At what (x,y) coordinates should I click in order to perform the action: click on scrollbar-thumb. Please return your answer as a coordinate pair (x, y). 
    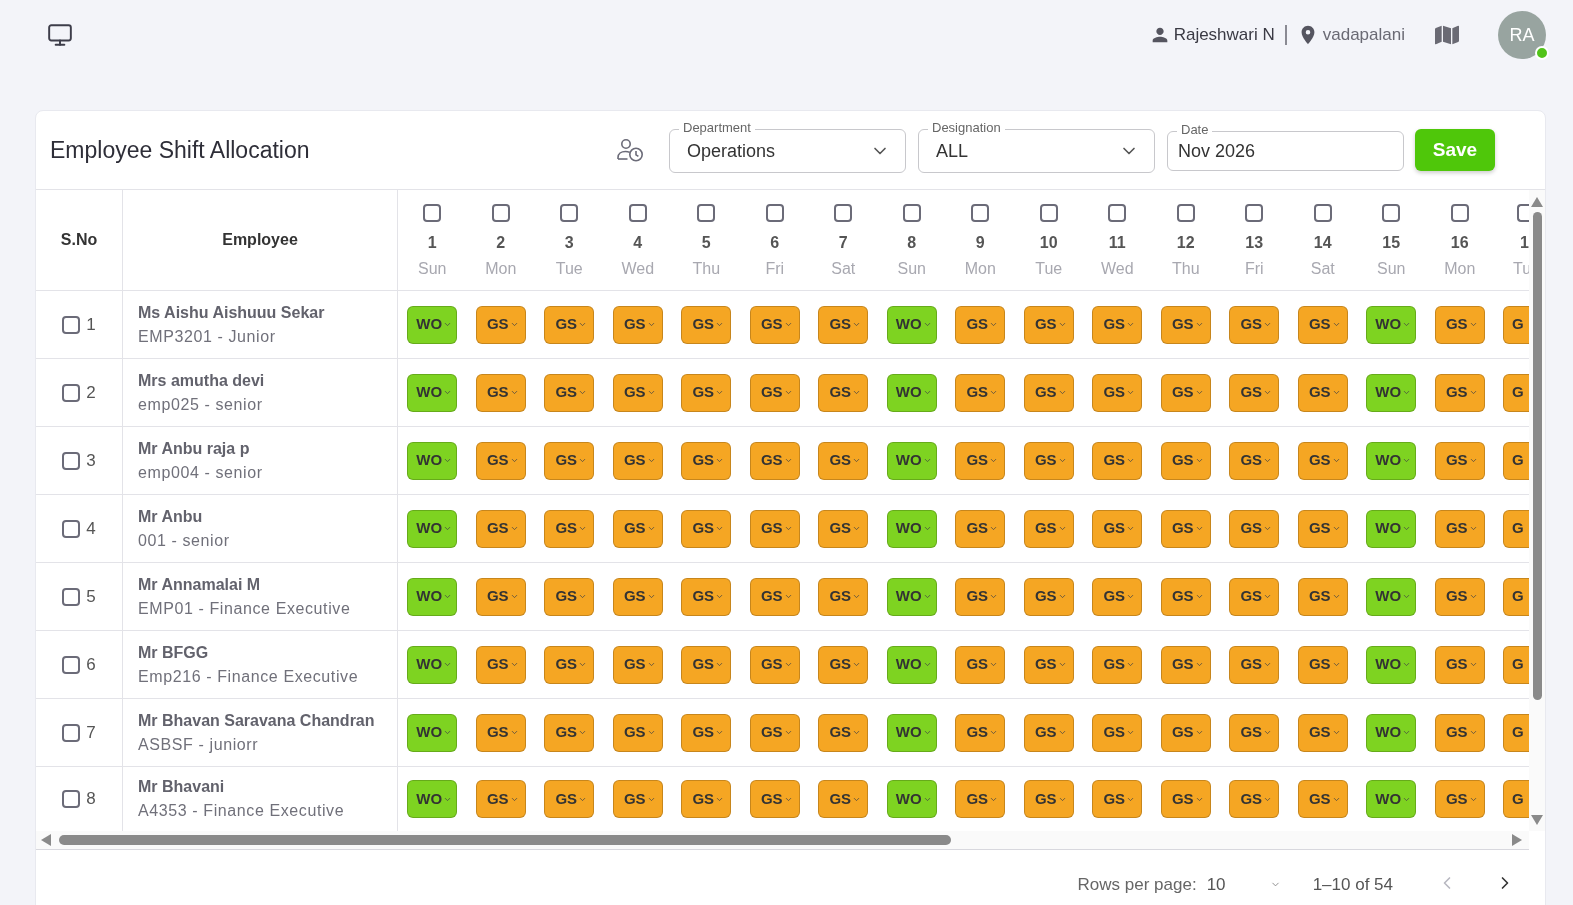
    Looking at the image, I should click on (505, 840).